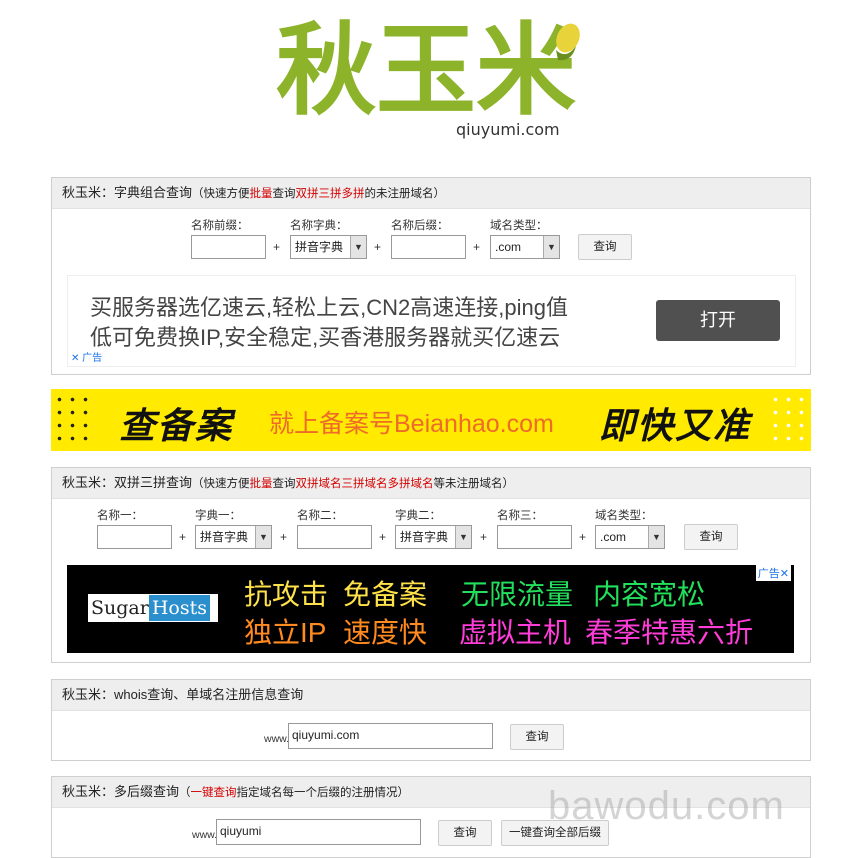 The height and width of the screenshot is (858, 845). I want to click on watermark: bawodu.com, so click(666, 806).